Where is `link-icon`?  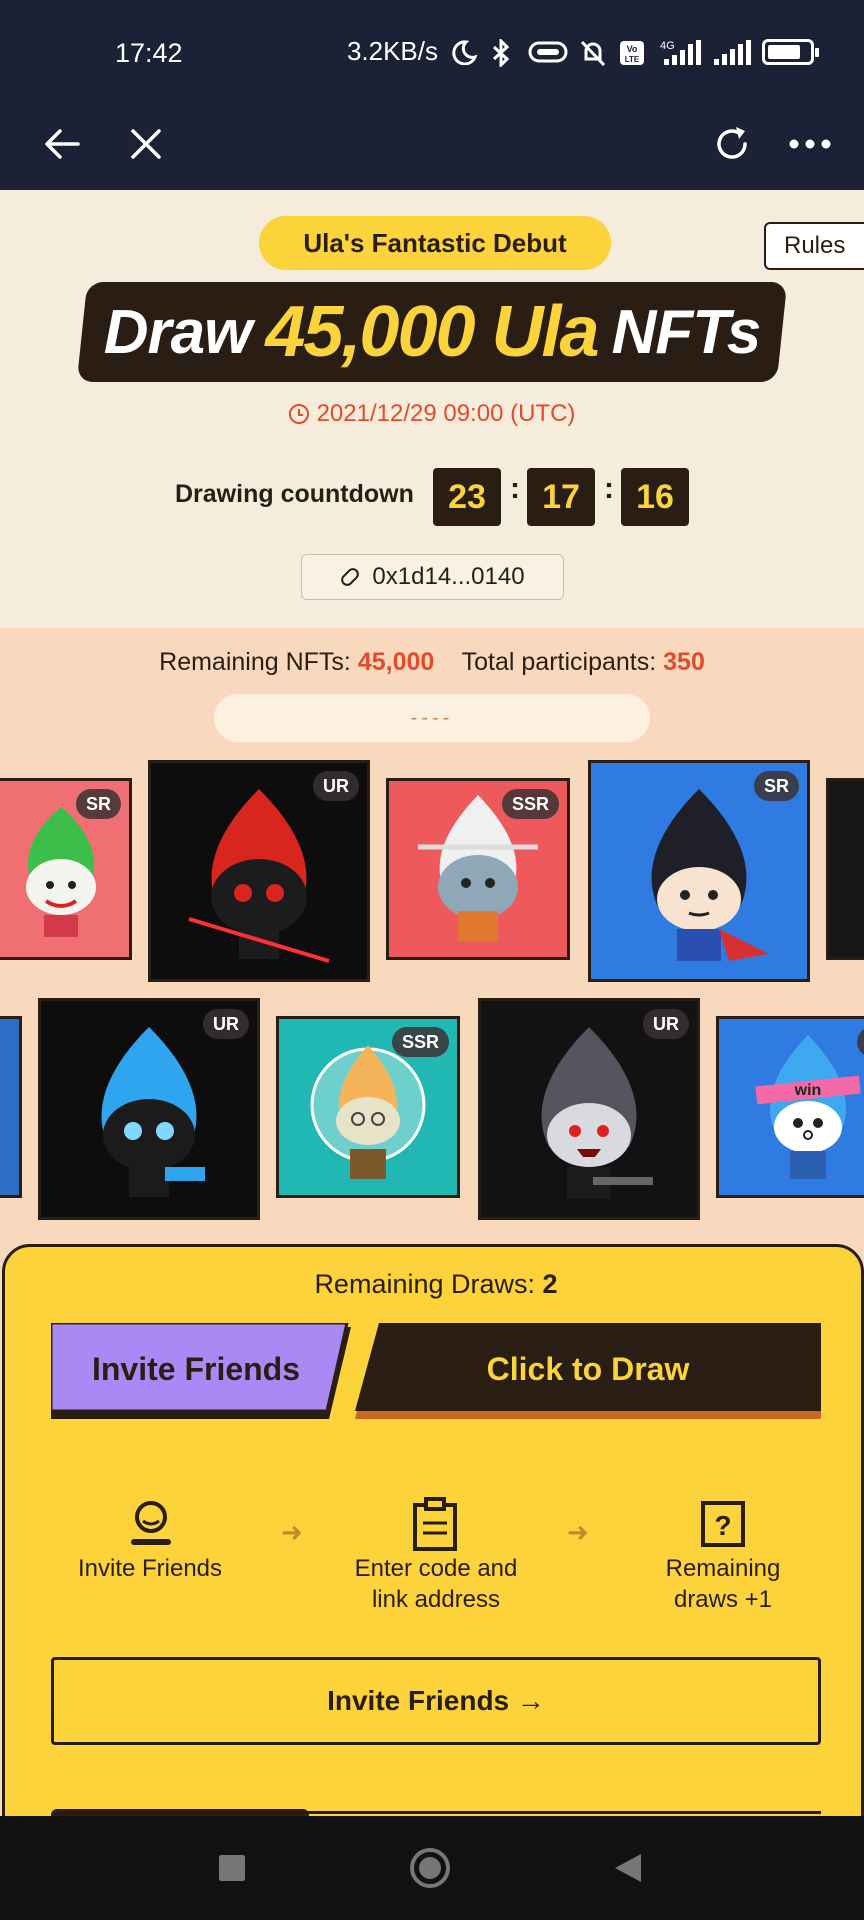
link-icon is located at coordinates (350, 577).